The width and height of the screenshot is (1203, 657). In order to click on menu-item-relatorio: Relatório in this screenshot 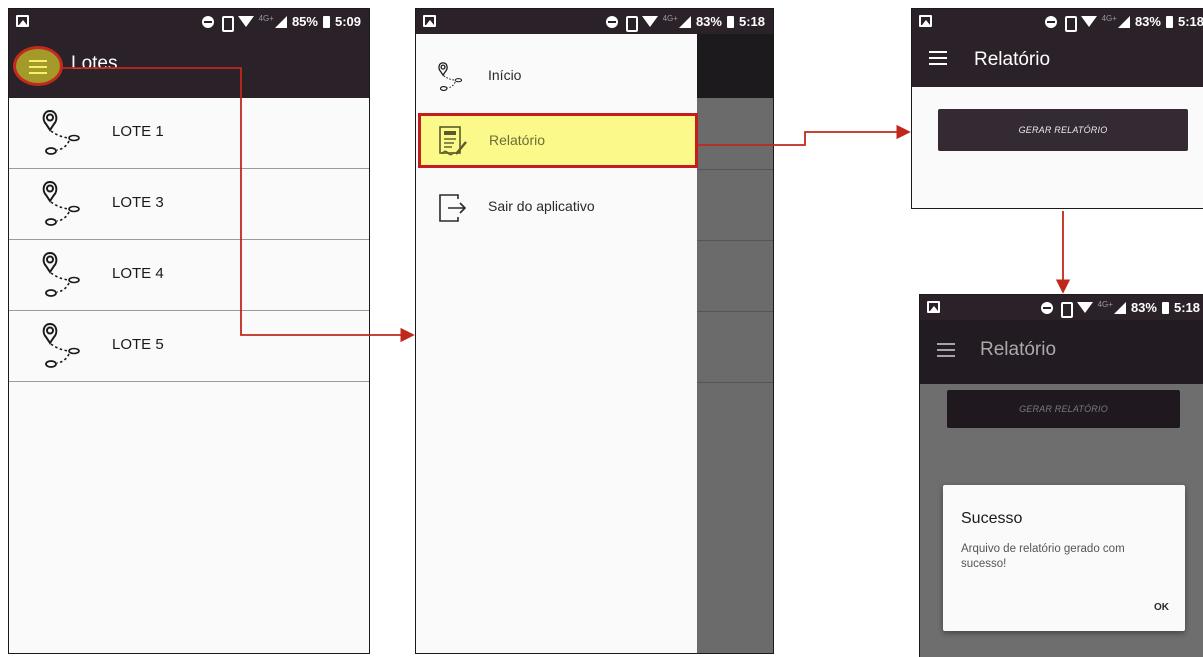, I will do `click(558, 140)`.